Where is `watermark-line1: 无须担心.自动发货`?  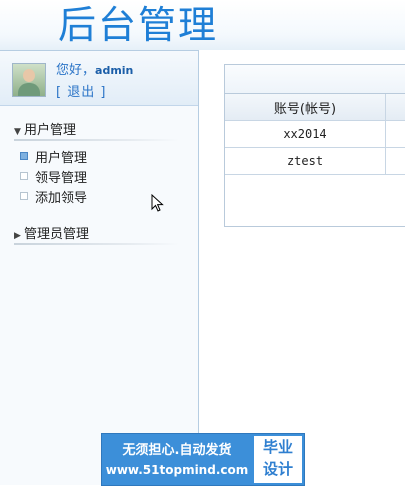 watermark-line1: 无须担心.自动发货 is located at coordinates (177, 448).